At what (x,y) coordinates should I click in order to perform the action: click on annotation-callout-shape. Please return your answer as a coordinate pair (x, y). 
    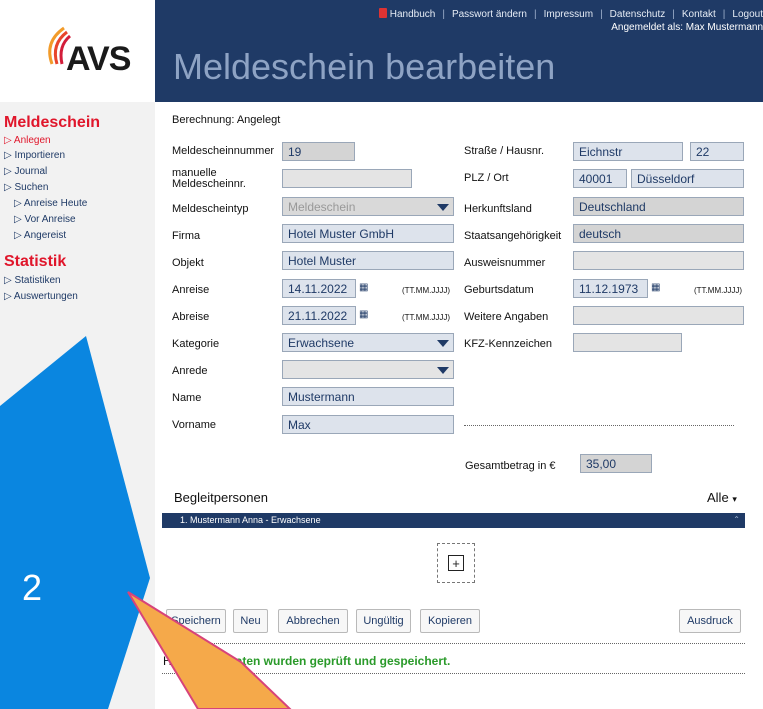
    Looking at the image, I should click on (75, 522).